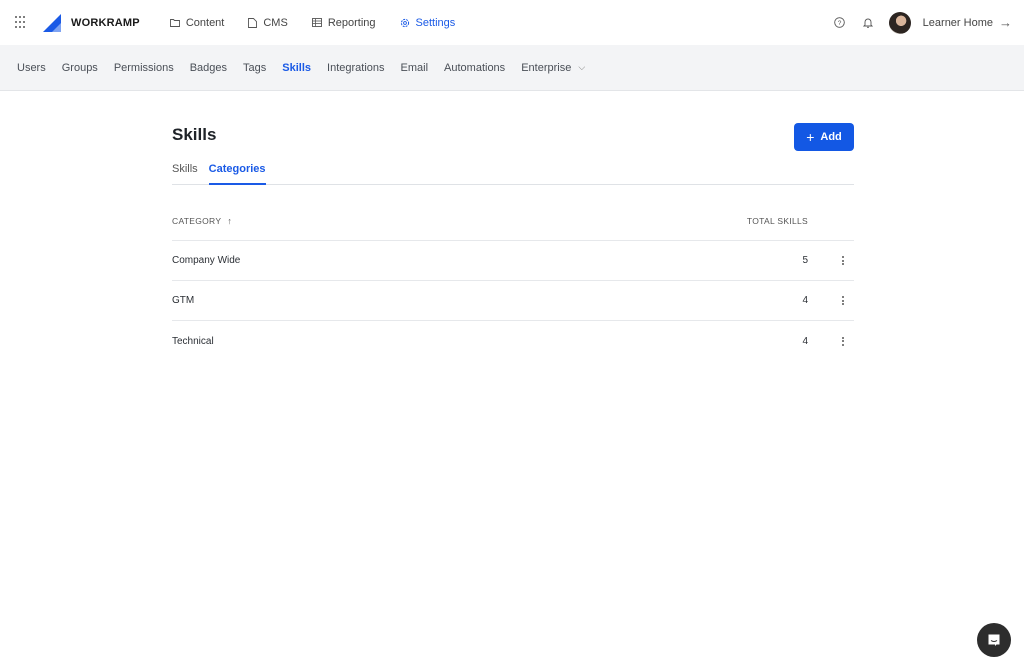 The image size is (1024, 664). What do you see at coordinates (546, 67) in the screenshot?
I see `subnav-enterprise-label: Enterprise` at bounding box center [546, 67].